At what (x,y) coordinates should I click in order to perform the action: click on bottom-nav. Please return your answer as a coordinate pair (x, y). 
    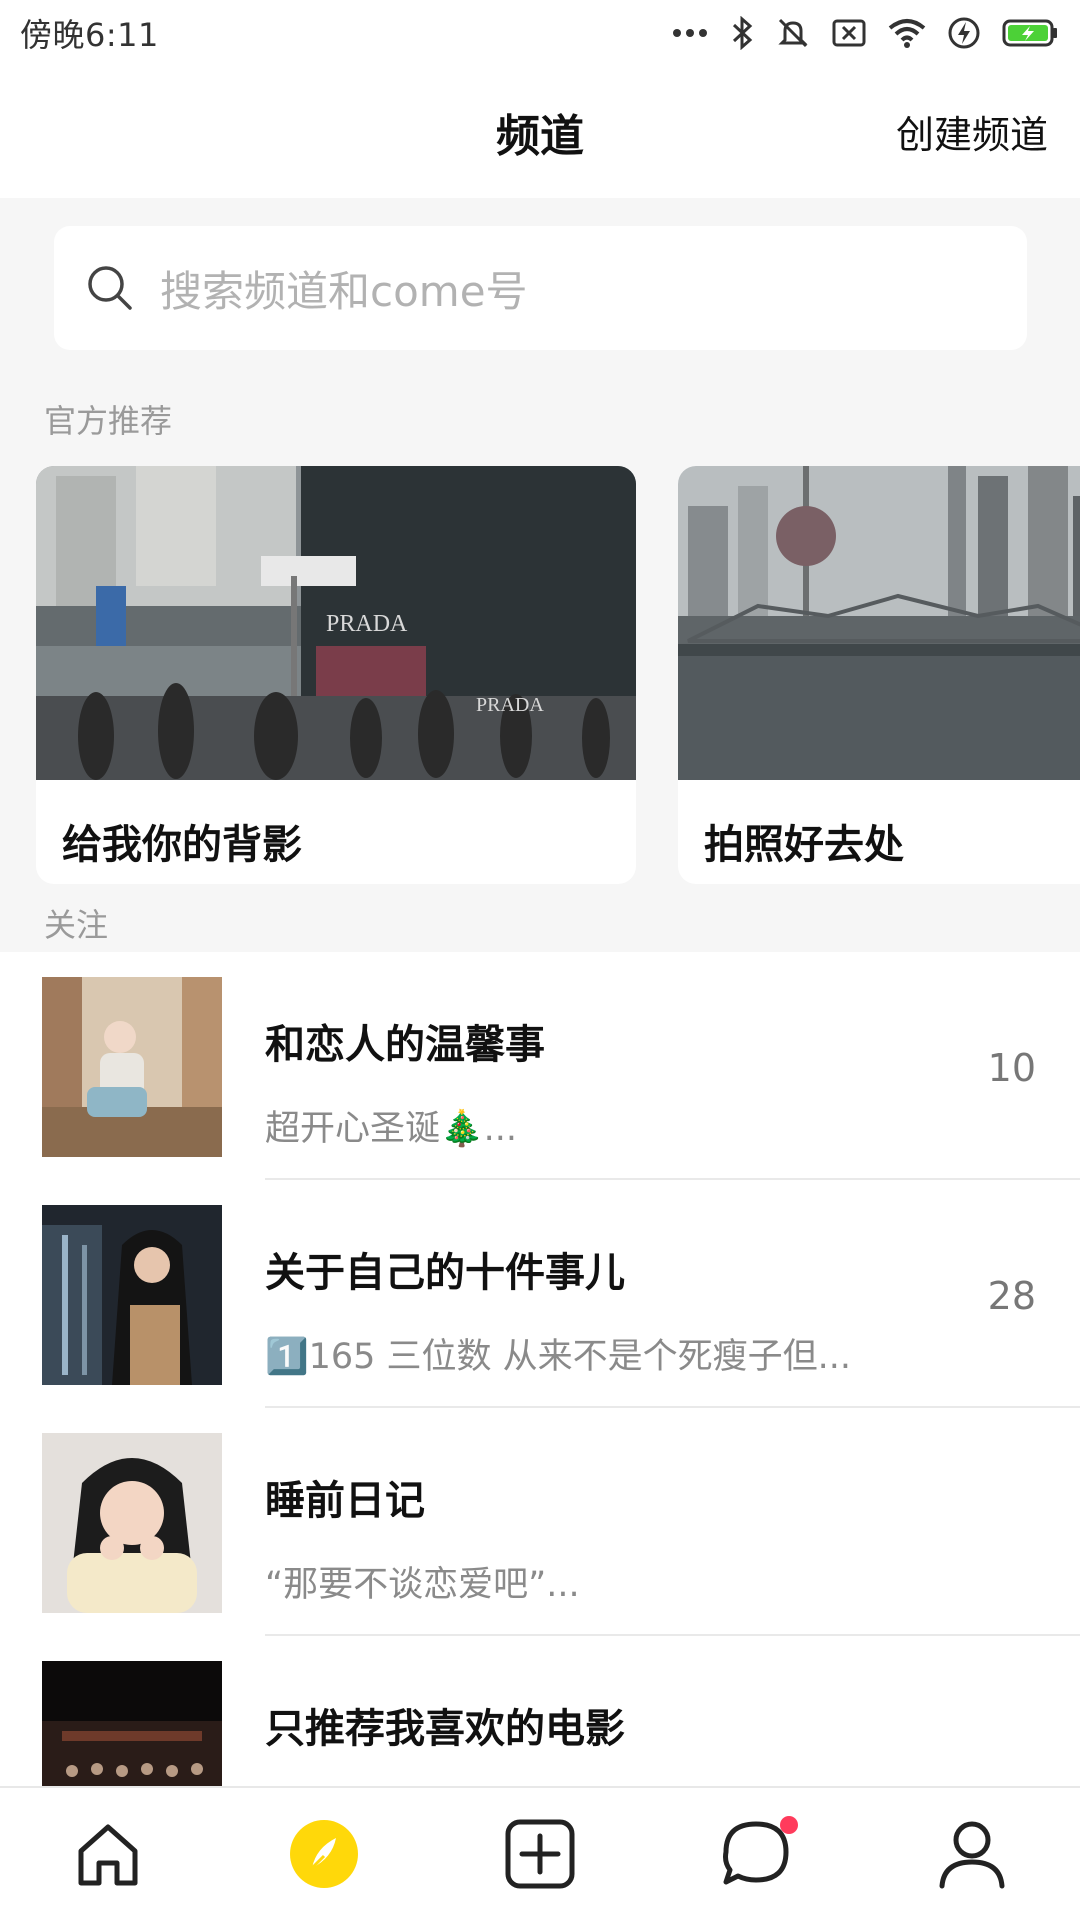
    Looking at the image, I should click on (540, 1853).